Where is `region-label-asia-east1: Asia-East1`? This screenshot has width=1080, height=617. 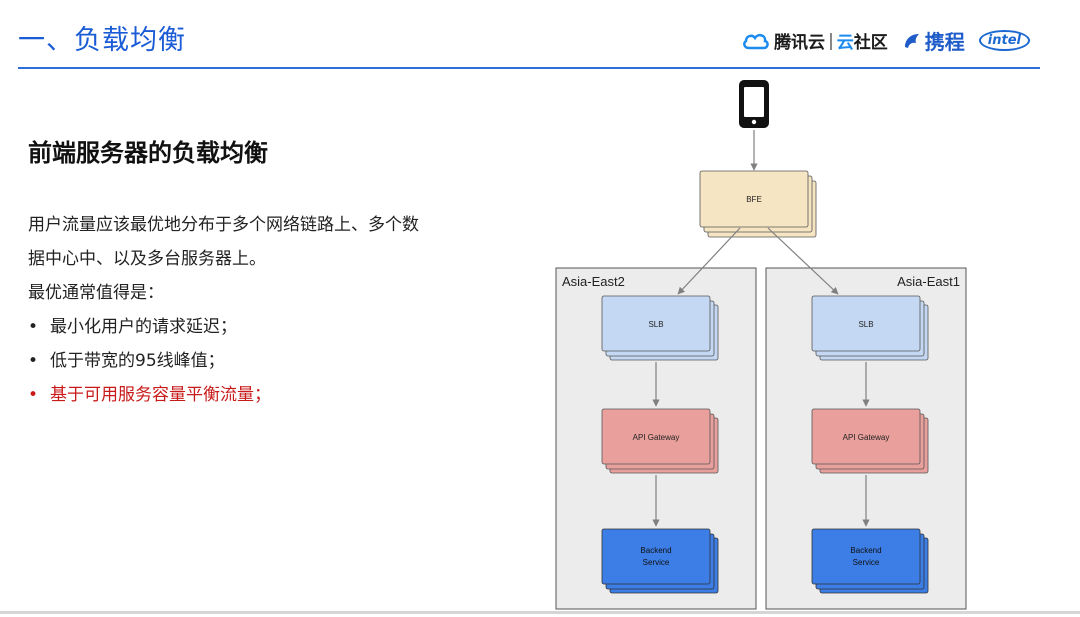
region-label-asia-east1: Asia-East1 is located at coordinates (928, 281).